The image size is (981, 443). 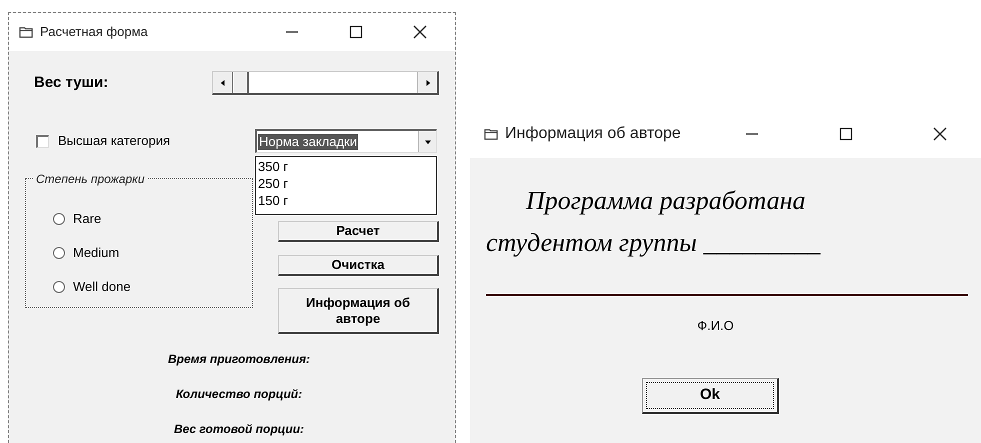 What do you see at coordinates (308, 142) in the screenshot?
I see `combo-value: Норма закладки` at bounding box center [308, 142].